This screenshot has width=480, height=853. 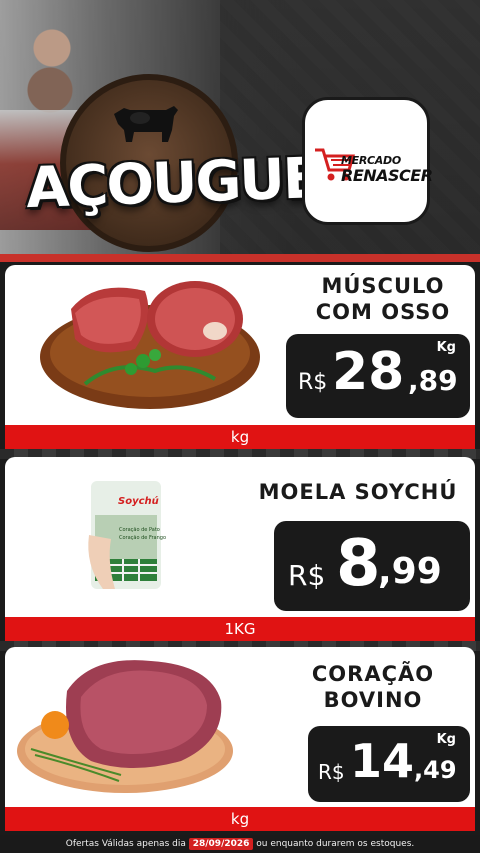 I want to click on product-name-coracao: CORAÇÃO BOVINO, so click(x=373, y=687).